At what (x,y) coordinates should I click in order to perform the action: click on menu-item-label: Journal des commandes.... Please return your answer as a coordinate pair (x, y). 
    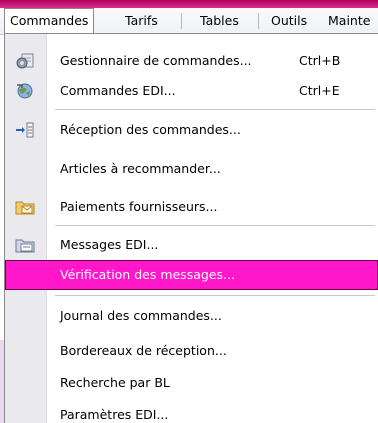
    Looking at the image, I should click on (141, 315).